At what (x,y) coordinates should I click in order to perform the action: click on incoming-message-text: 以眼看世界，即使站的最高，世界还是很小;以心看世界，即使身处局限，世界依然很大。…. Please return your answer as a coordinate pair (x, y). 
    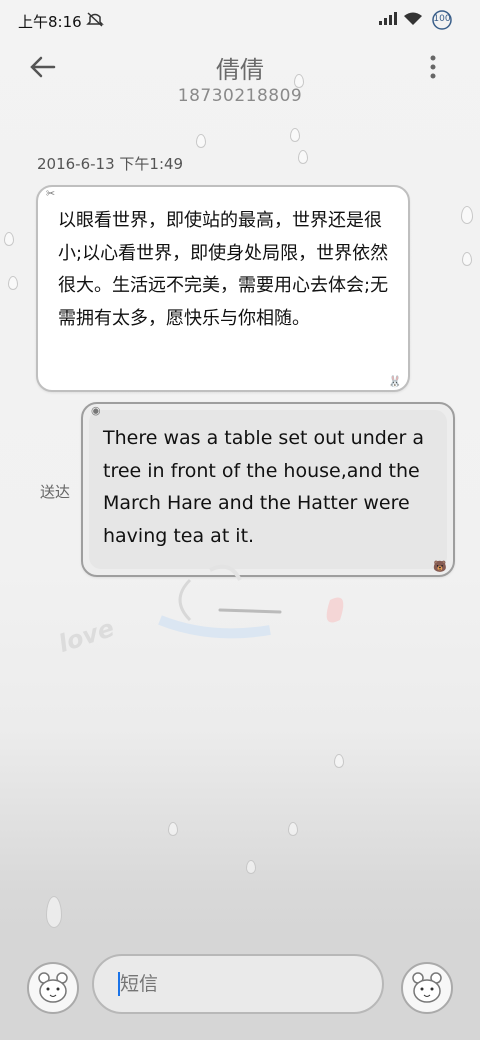
    Looking at the image, I should click on (223, 269).